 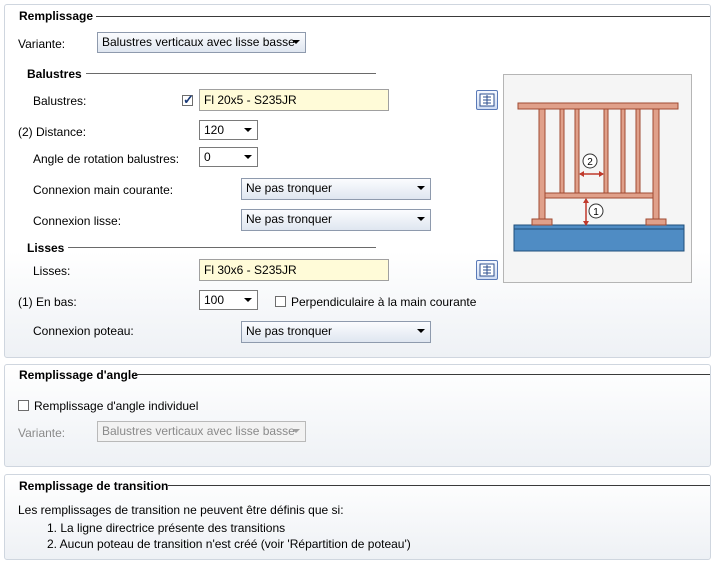 I want to click on connexion-lisse-select: Ne pas tronquer, so click(x=336, y=220).